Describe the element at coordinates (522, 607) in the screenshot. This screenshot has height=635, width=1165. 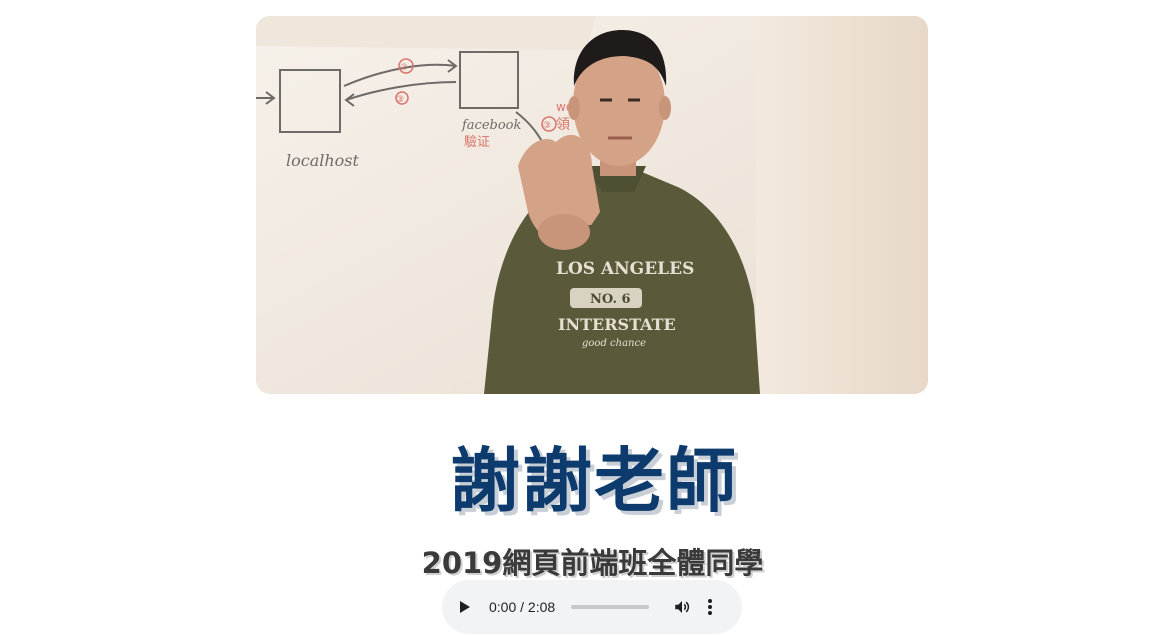
I see `time-display: 0:00 / 2:08` at that location.